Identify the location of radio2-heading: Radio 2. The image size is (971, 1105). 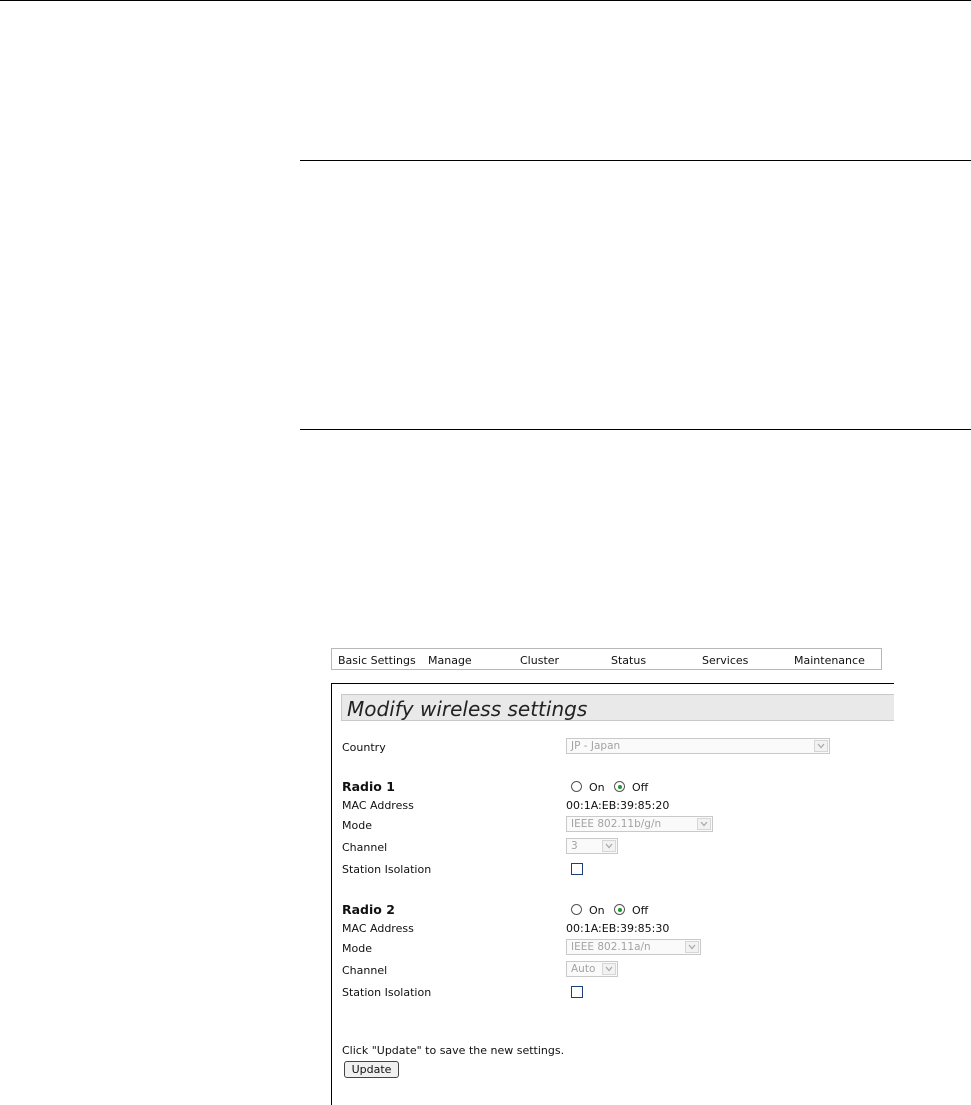
(368, 909).